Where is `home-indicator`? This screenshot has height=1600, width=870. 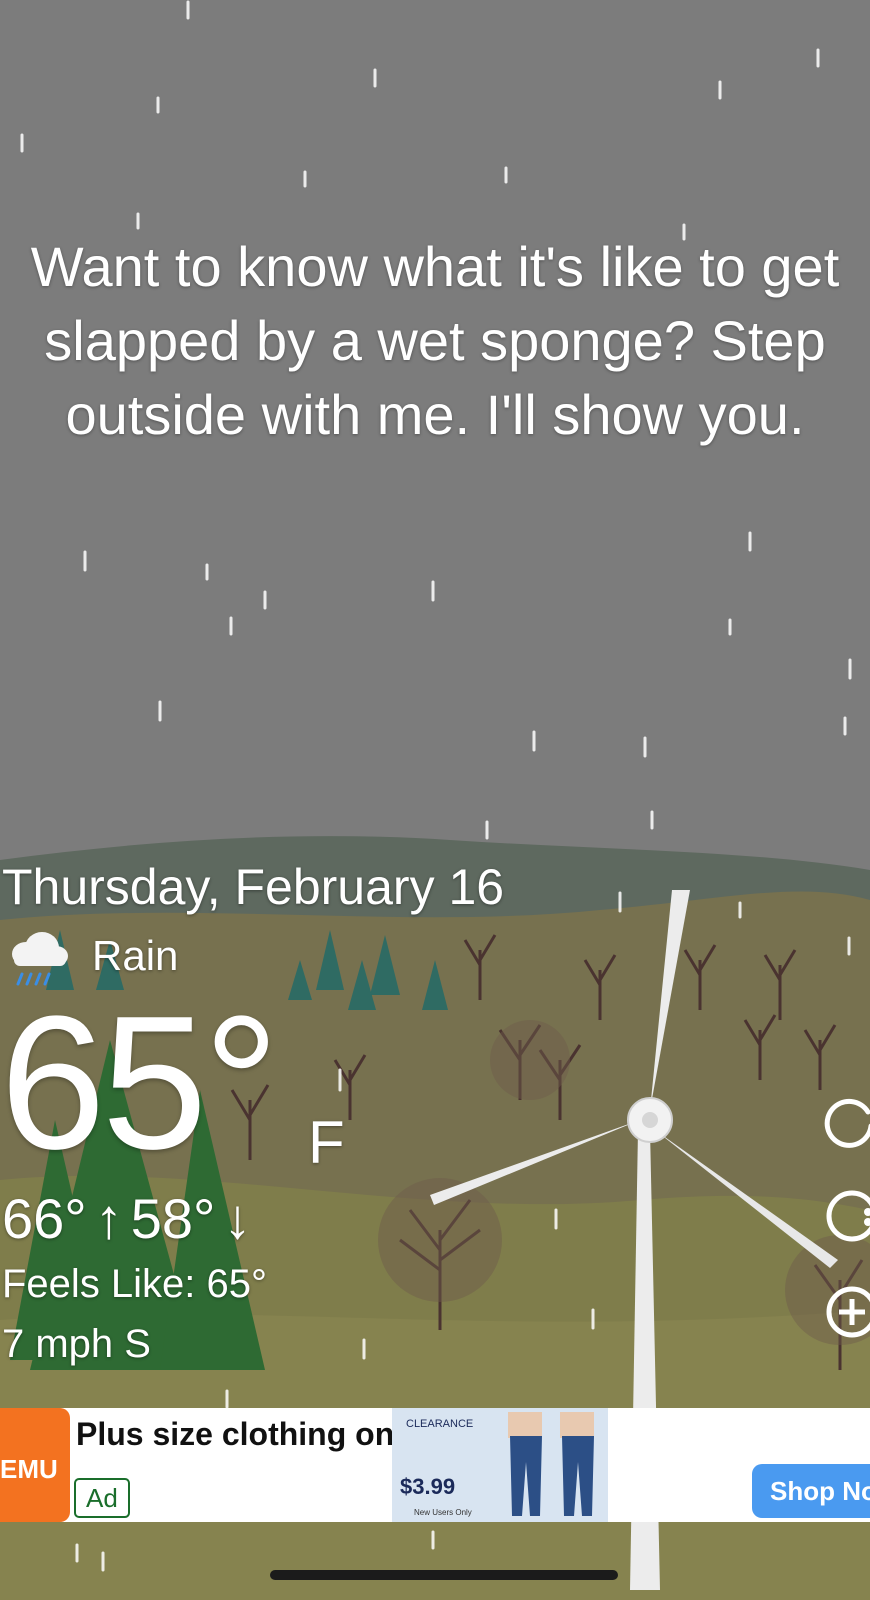
home-indicator is located at coordinates (444, 1575).